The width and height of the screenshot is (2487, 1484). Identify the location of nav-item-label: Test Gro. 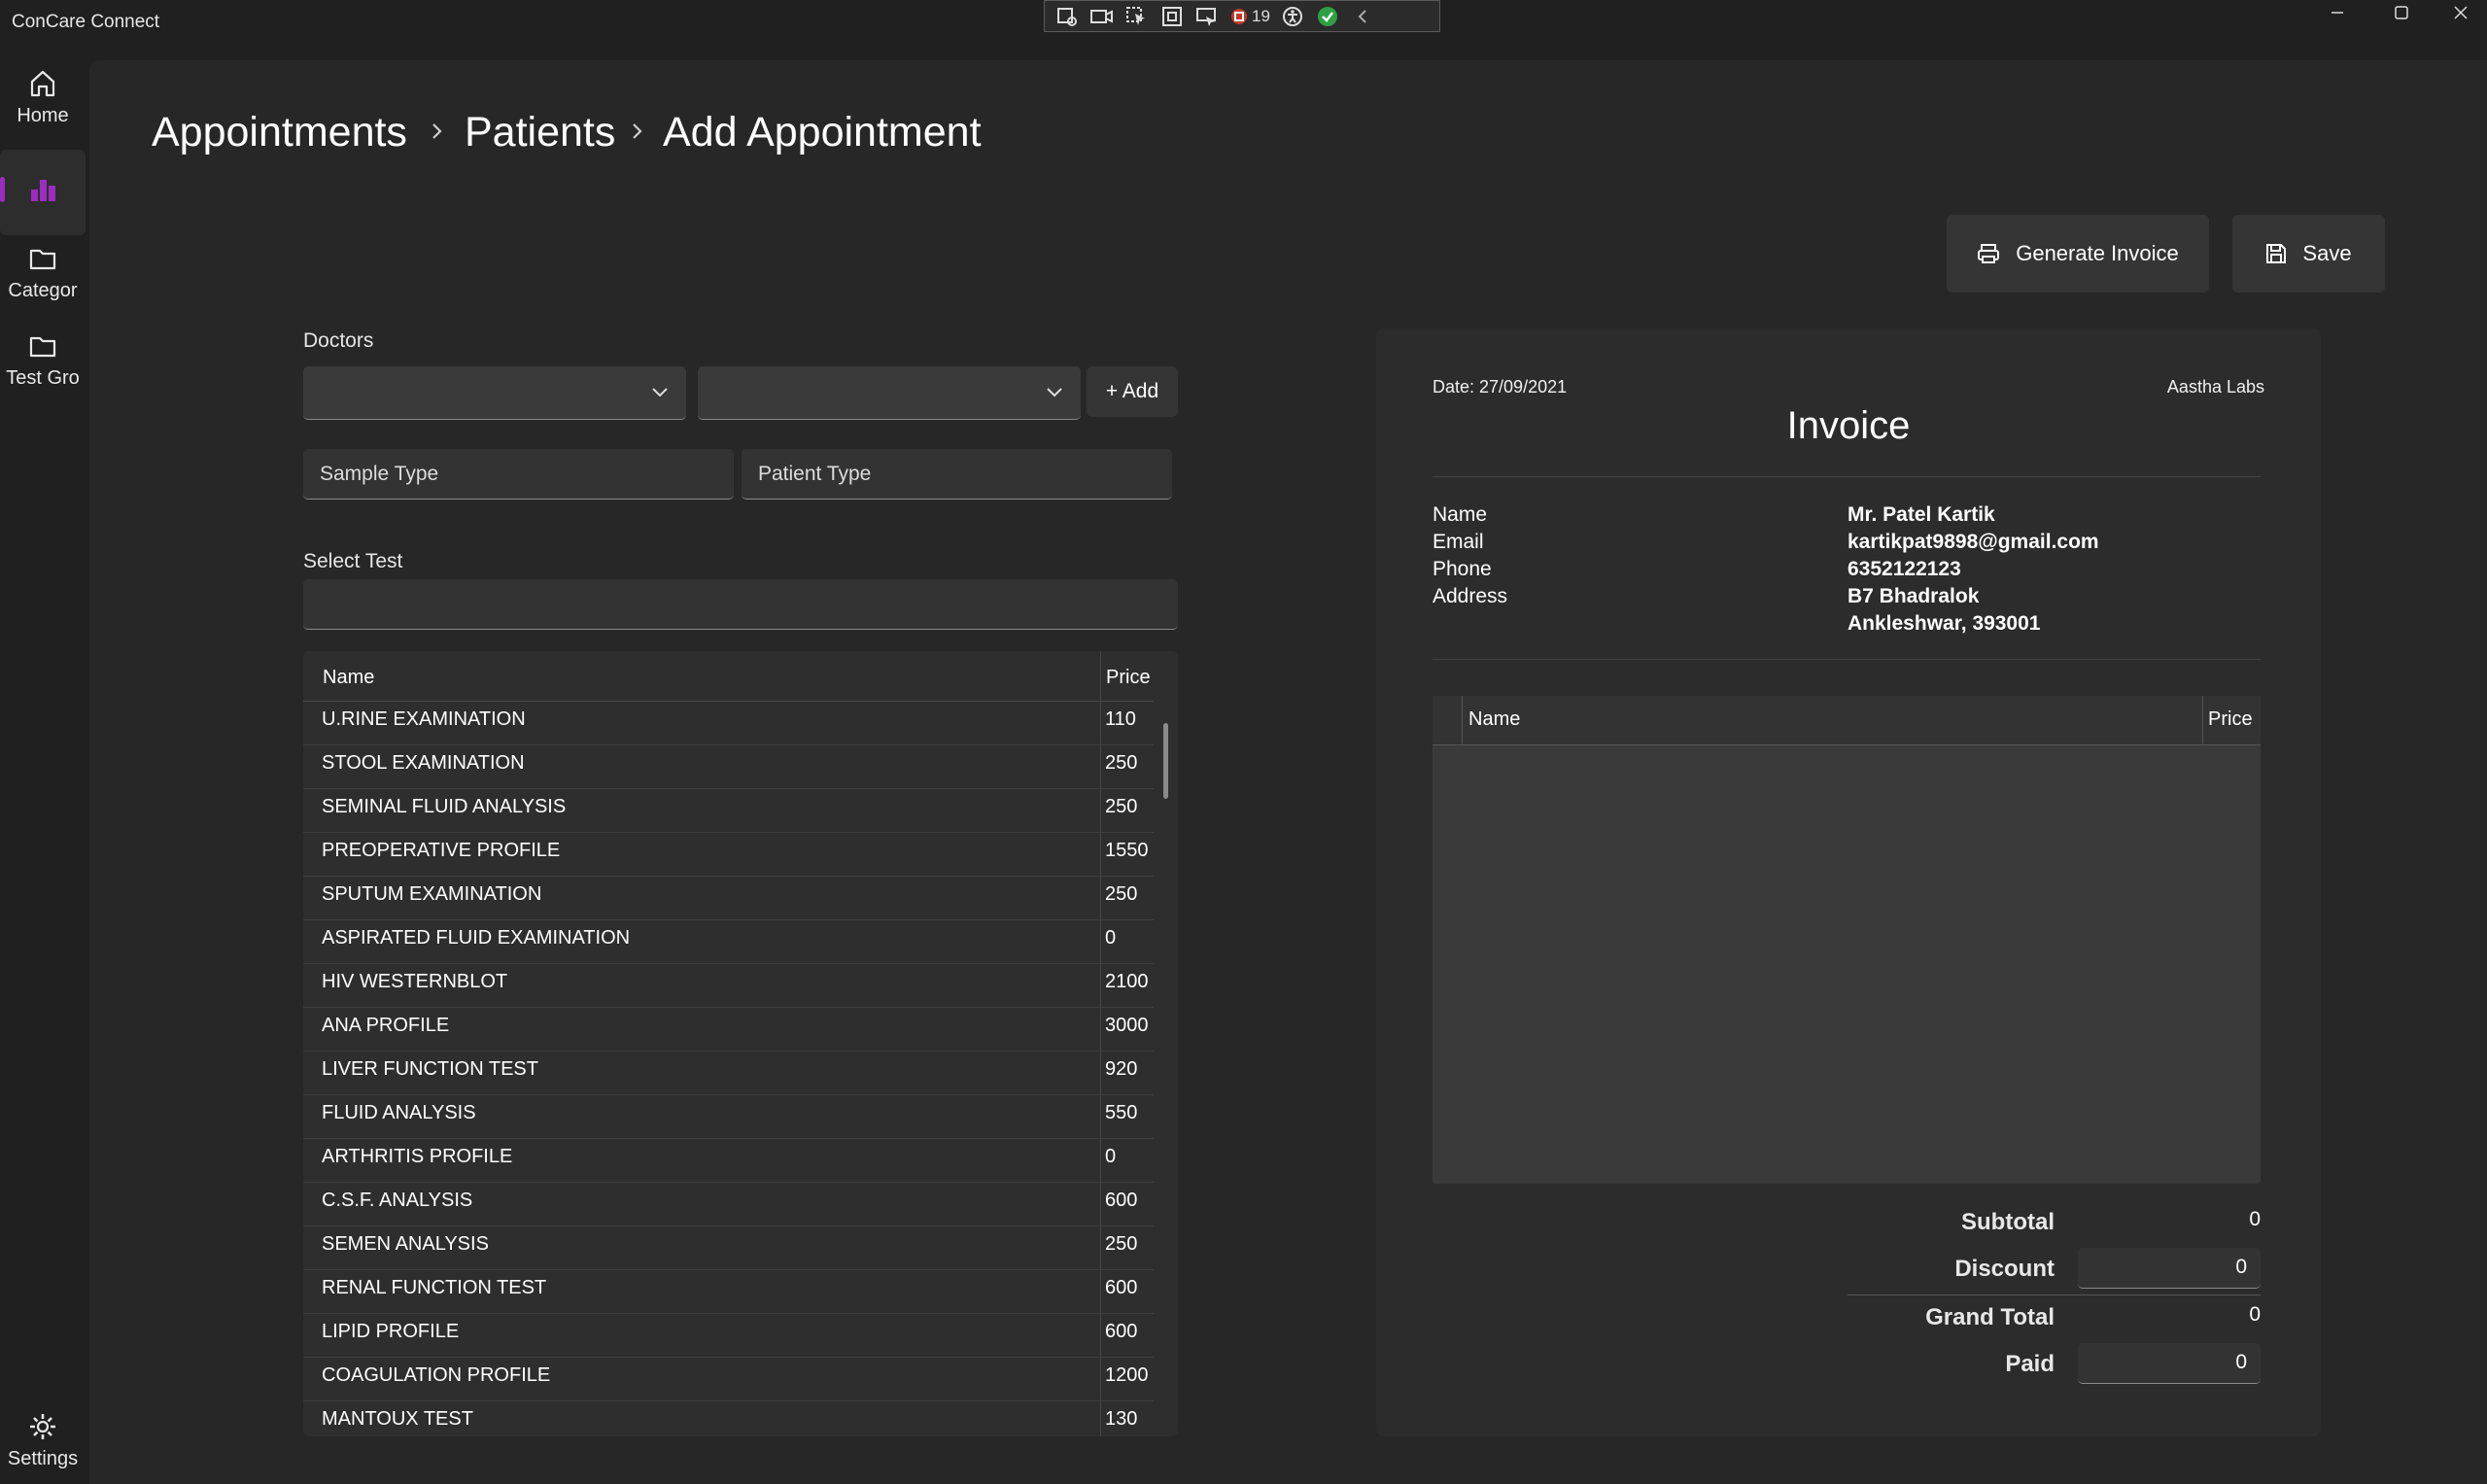
(43, 378).